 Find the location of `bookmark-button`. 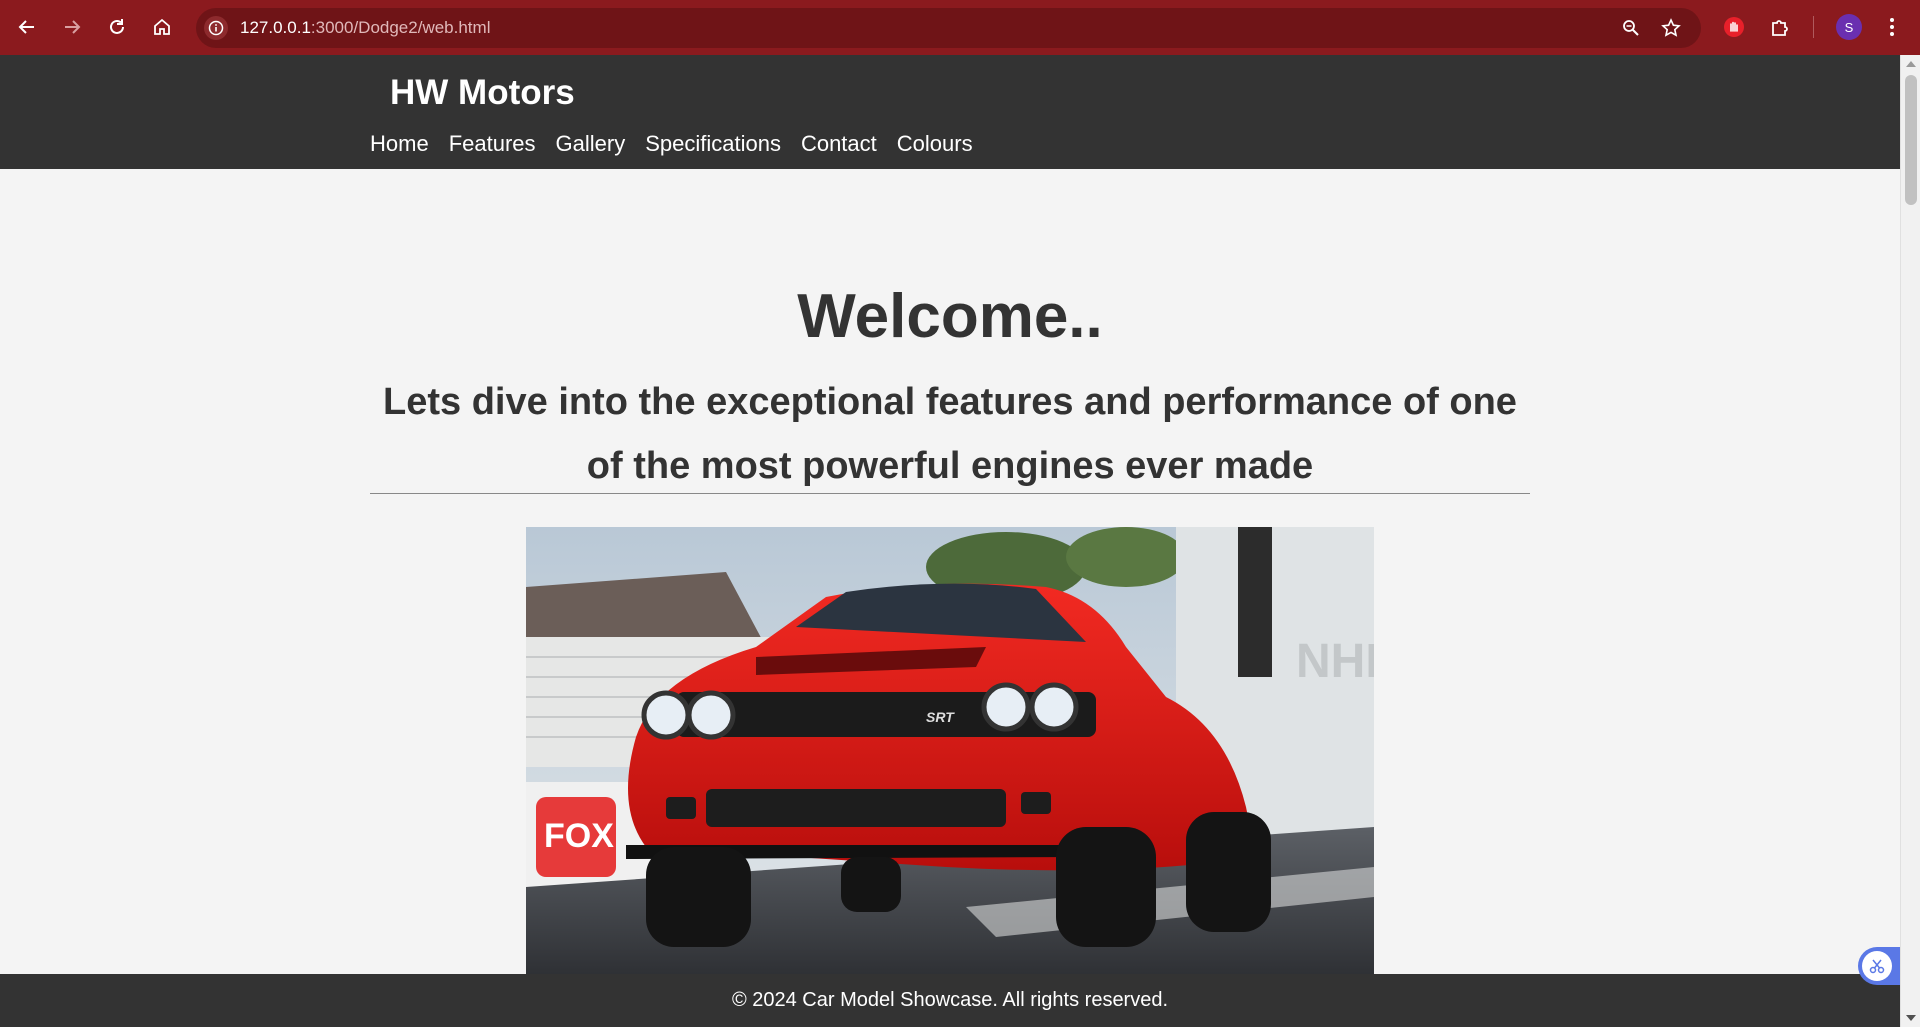

bookmark-button is located at coordinates (1671, 28).